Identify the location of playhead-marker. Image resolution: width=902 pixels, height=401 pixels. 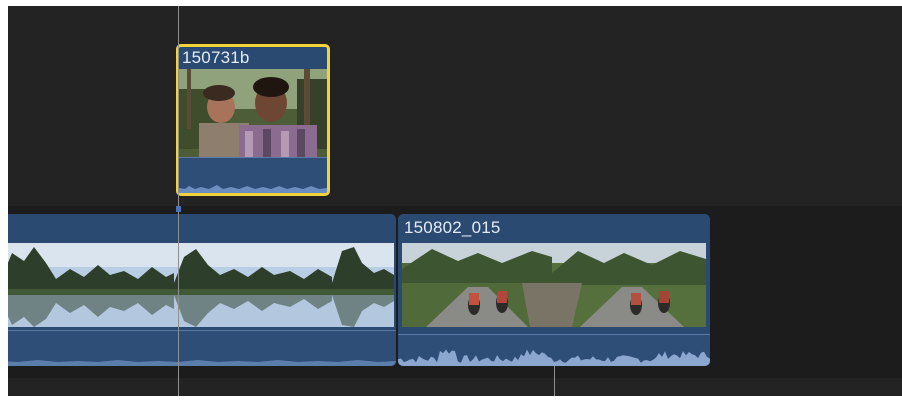
(178, 209).